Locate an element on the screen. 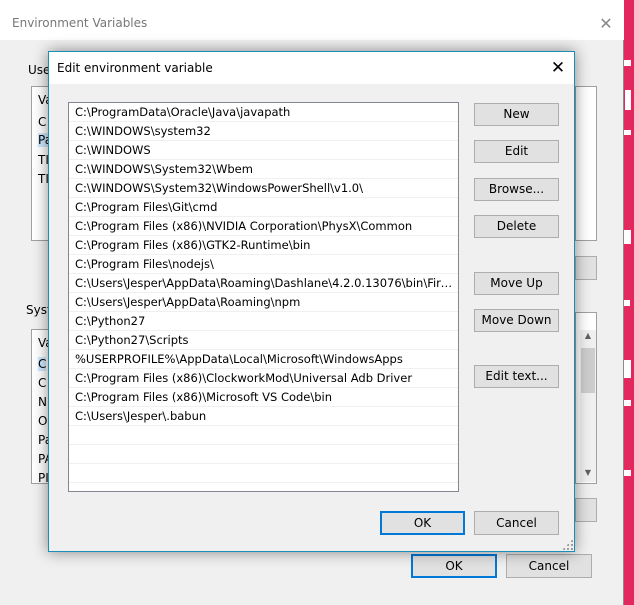 The image size is (634, 605). new-button: New is located at coordinates (516, 114).